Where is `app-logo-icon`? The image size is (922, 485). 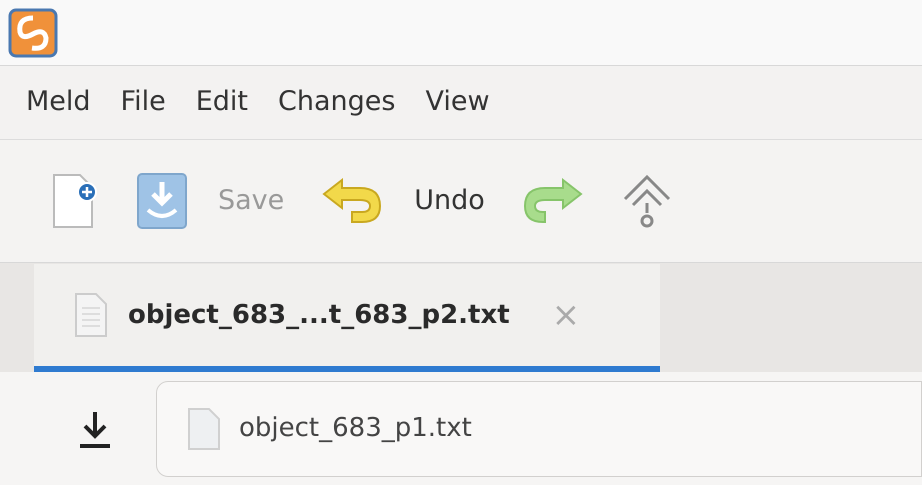 app-logo-icon is located at coordinates (33, 33).